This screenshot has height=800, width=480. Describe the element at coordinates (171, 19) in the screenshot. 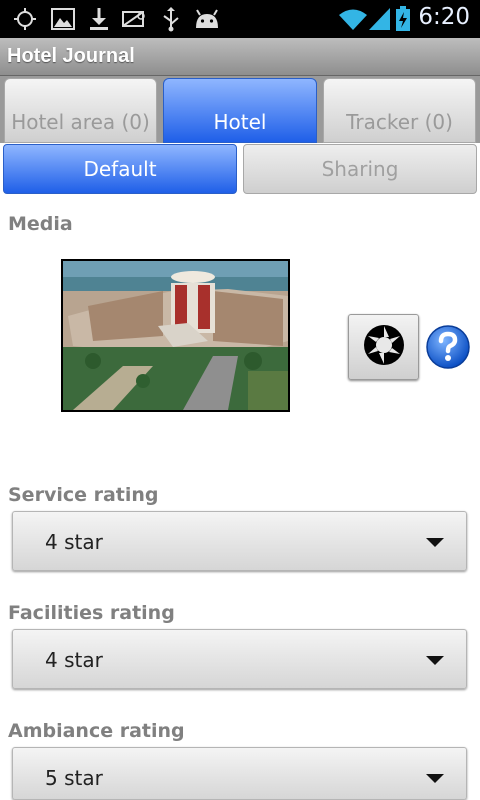

I see `usb-icon` at that location.